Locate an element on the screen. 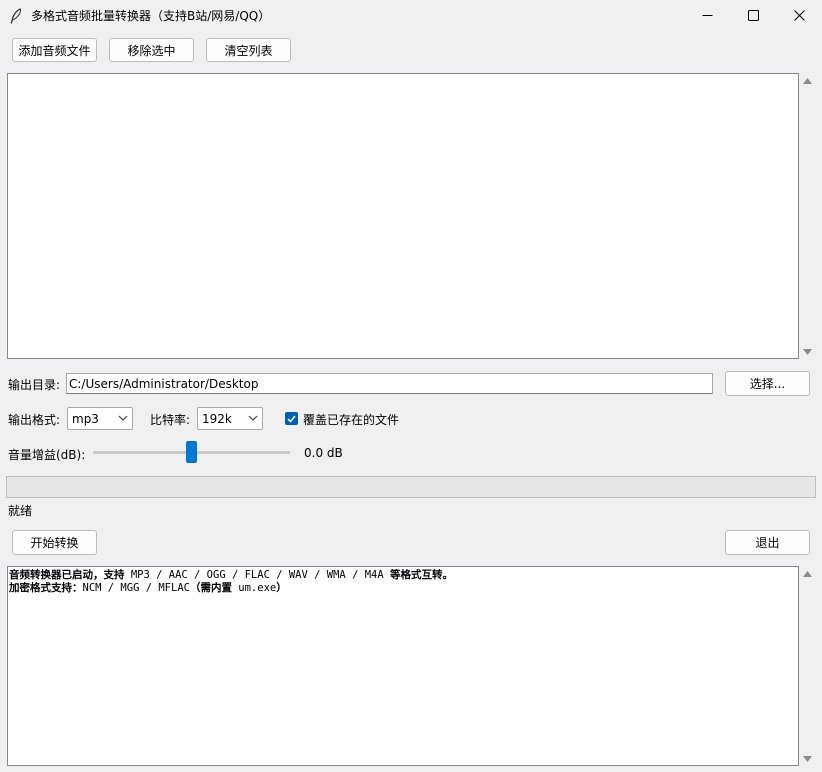 The image size is (822, 772). remove-selected-button: 移除选中 is located at coordinates (151, 50).